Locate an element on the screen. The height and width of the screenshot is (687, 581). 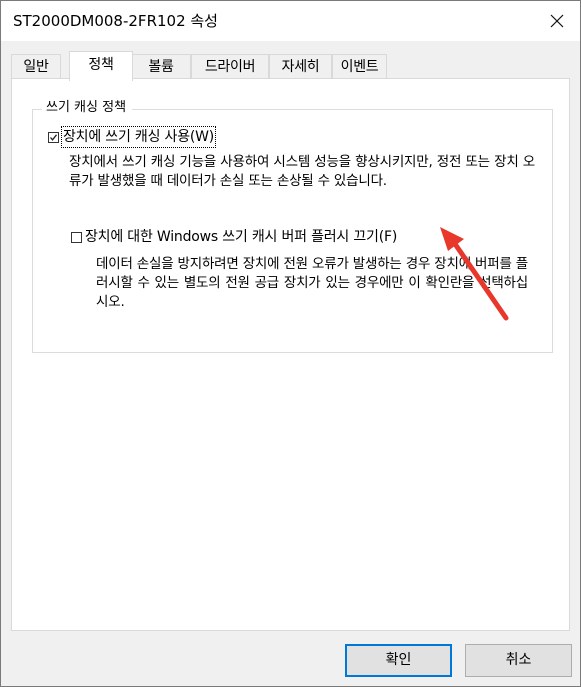
tab-events: 이벤트 is located at coordinates (359, 66).